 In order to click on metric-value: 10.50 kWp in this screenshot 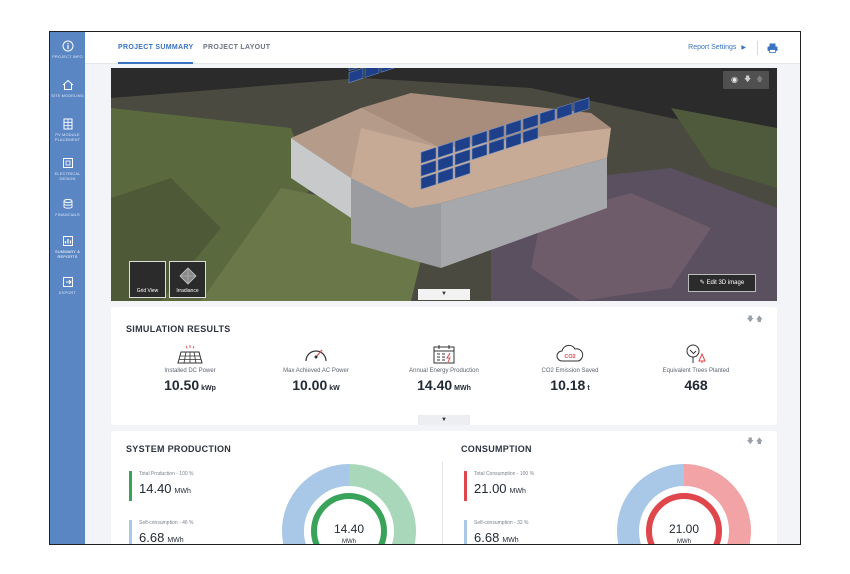, I will do `click(190, 385)`.